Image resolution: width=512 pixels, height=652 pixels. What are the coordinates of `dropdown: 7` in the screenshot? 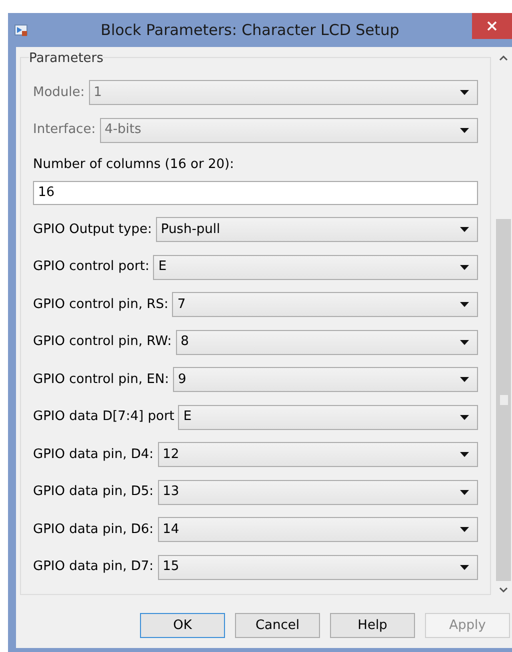 It's located at (325, 304).